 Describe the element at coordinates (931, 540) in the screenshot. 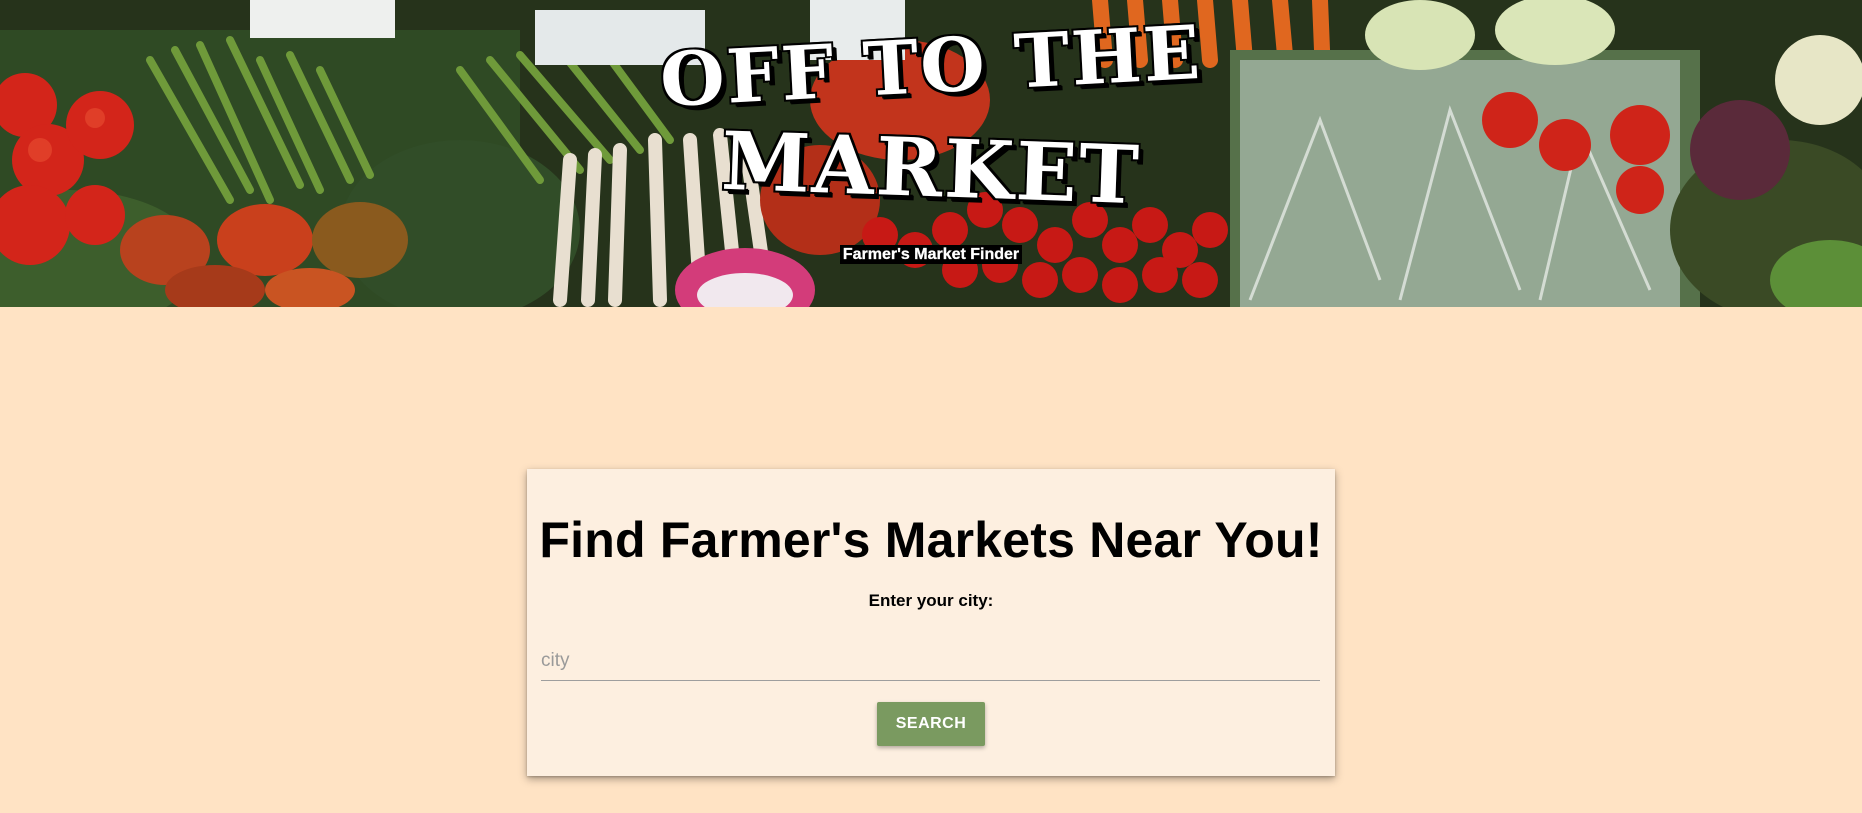

I see `page-title: Find Farmer's Markets Near You!` at that location.